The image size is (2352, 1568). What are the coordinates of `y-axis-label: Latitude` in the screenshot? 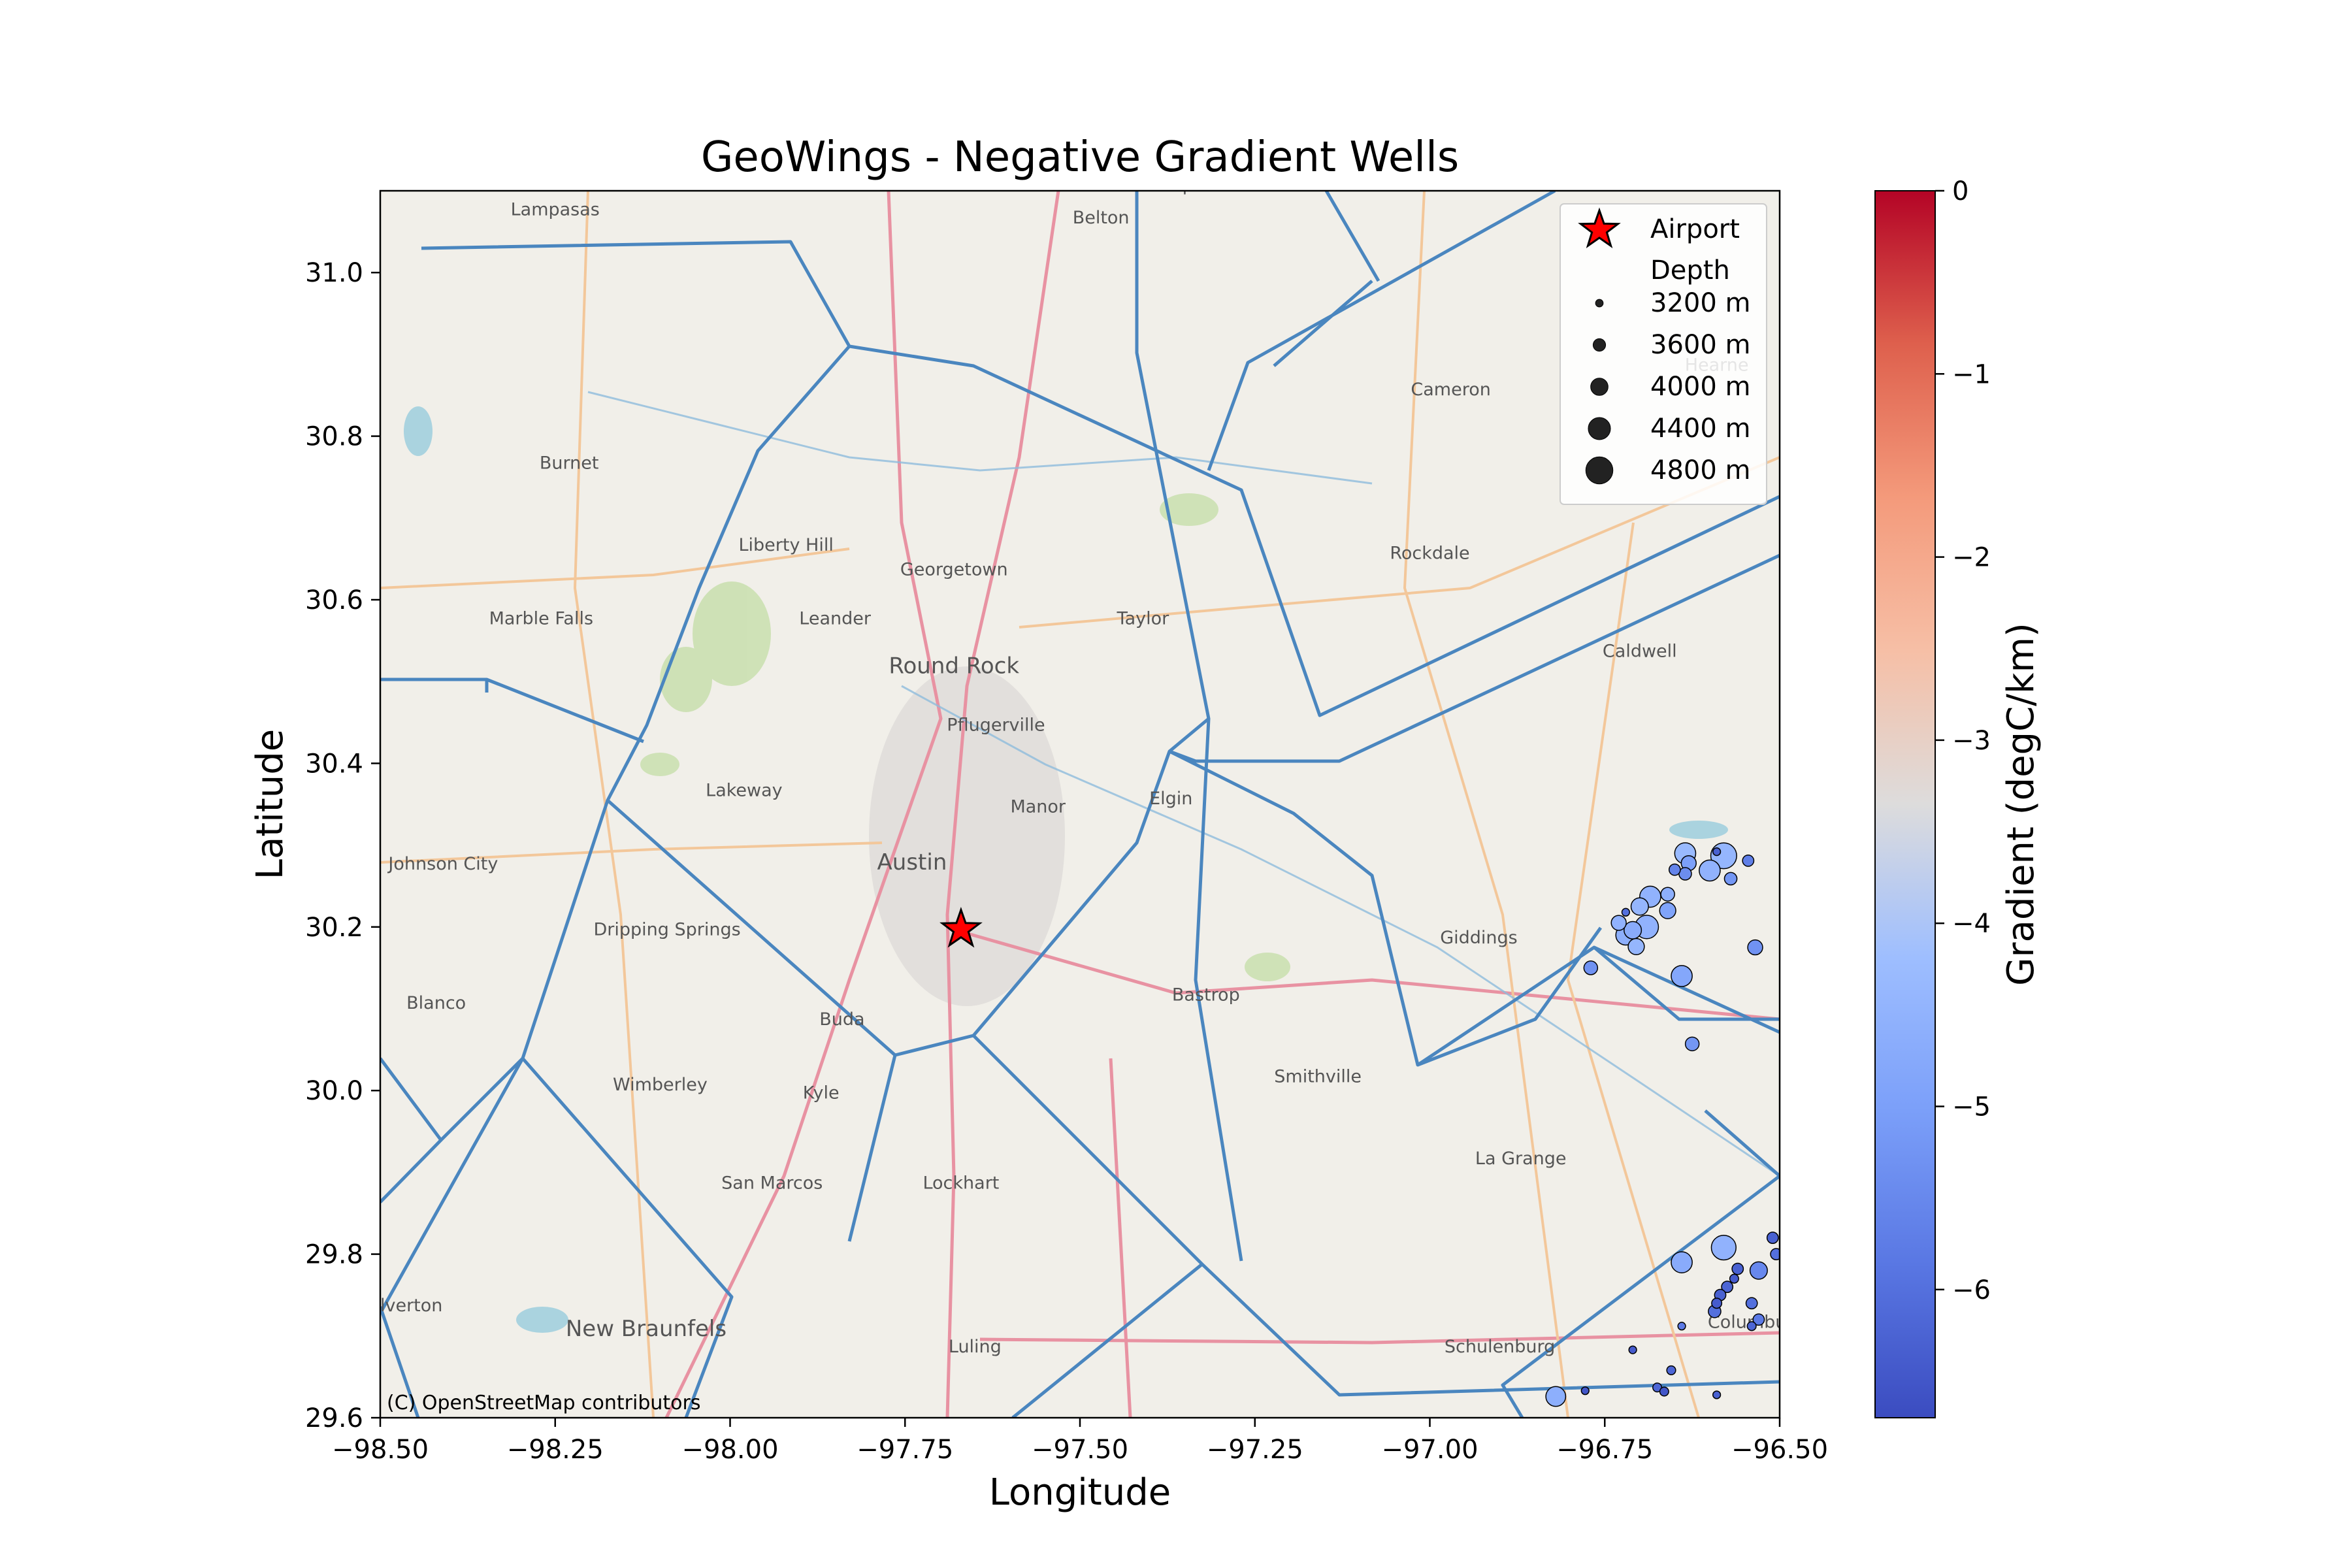 It's located at (270, 804).